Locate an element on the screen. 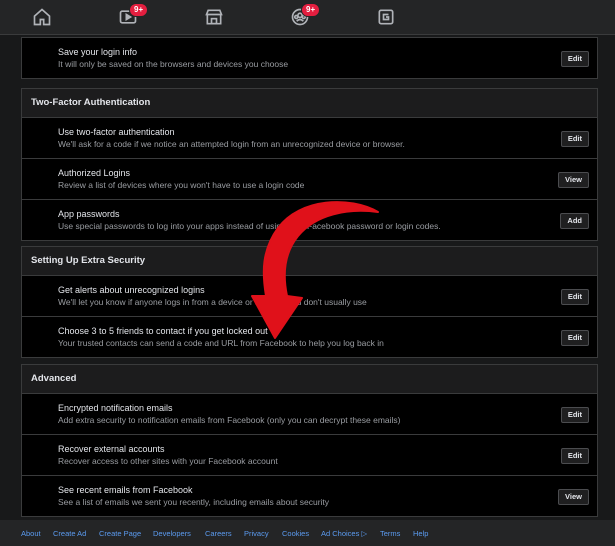 This screenshot has height=546, width=615. footer-link-about: About is located at coordinates (31, 533).